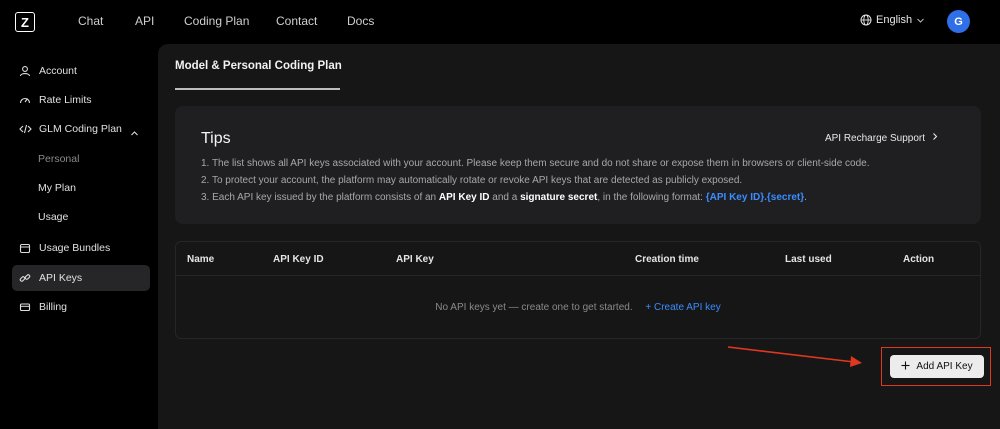 This screenshot has width=1000, height=429. I want to click on logo: Z, so click(25, 22).